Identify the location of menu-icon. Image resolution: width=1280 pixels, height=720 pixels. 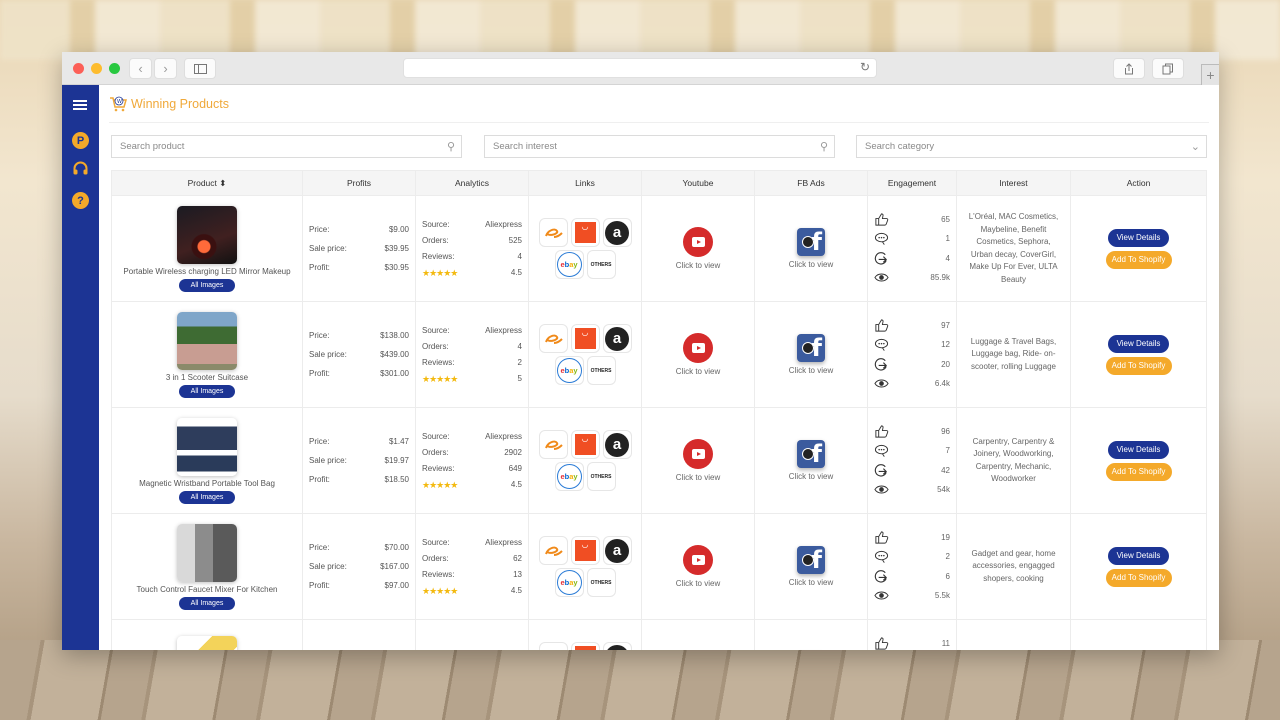
(80, 105).